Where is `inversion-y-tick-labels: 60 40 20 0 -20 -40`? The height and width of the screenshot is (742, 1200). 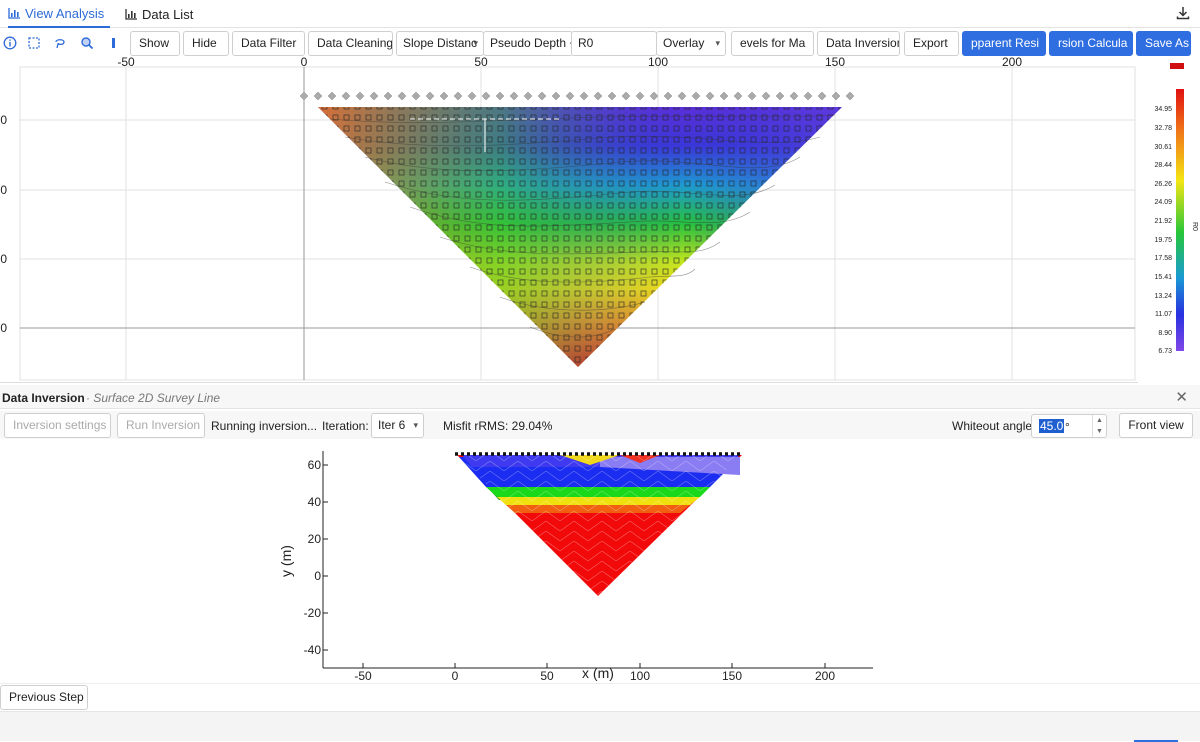
inversion-y-tick-labels: 60 40 20 0 -20 -40 is located at coordinates (313, 557).